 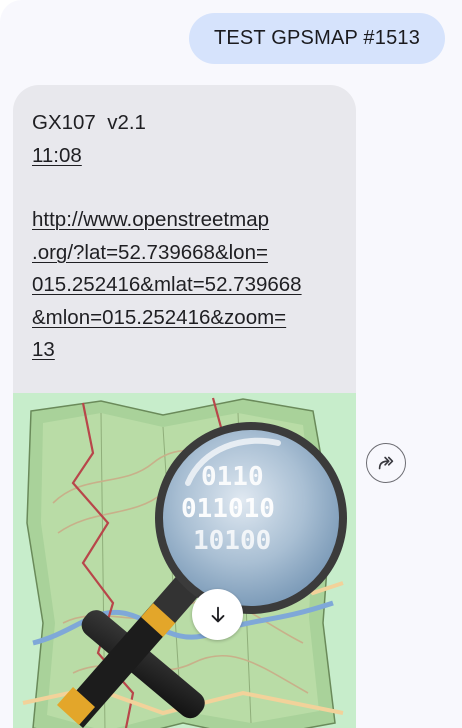 I want to click on outgoing-message-text: TEST GPSMAP #1513, so click(x=317, y=38).